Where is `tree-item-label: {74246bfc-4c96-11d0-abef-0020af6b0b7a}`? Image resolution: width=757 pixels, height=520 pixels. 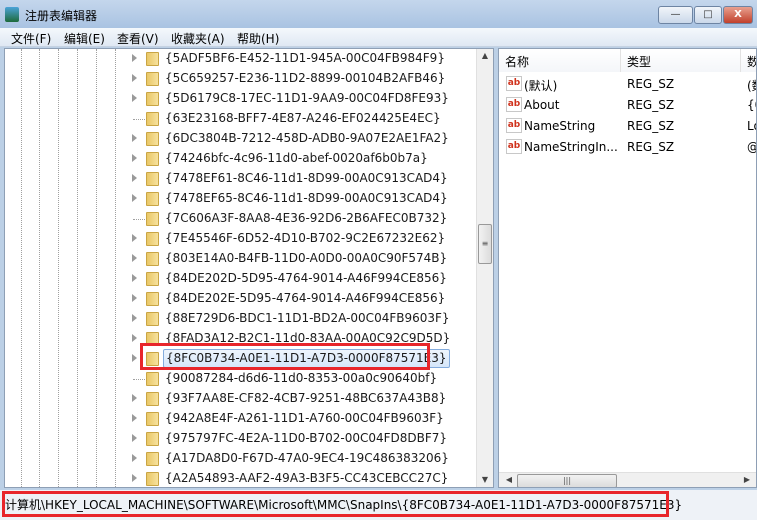
tree-item-label: {74246bfc-4c96-11d0-abef-0020af6b0b7a} is located at coordinates (296, 158).